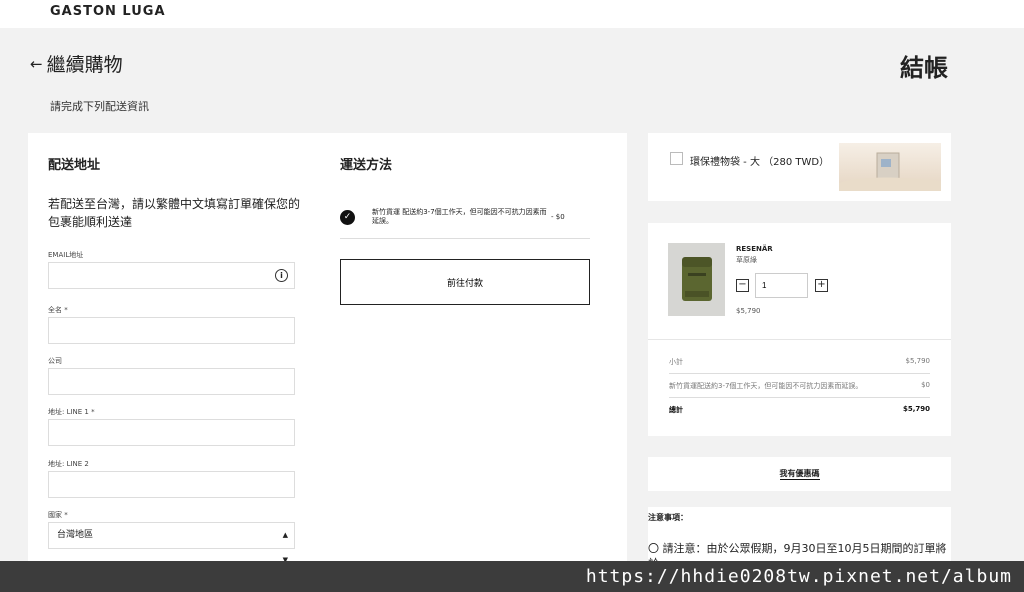  I want to click on shipping-option-text: 新竹貨運 配送約3-7個工作天，但可能因不可抗力因素而延誤。, so click(459, 216).